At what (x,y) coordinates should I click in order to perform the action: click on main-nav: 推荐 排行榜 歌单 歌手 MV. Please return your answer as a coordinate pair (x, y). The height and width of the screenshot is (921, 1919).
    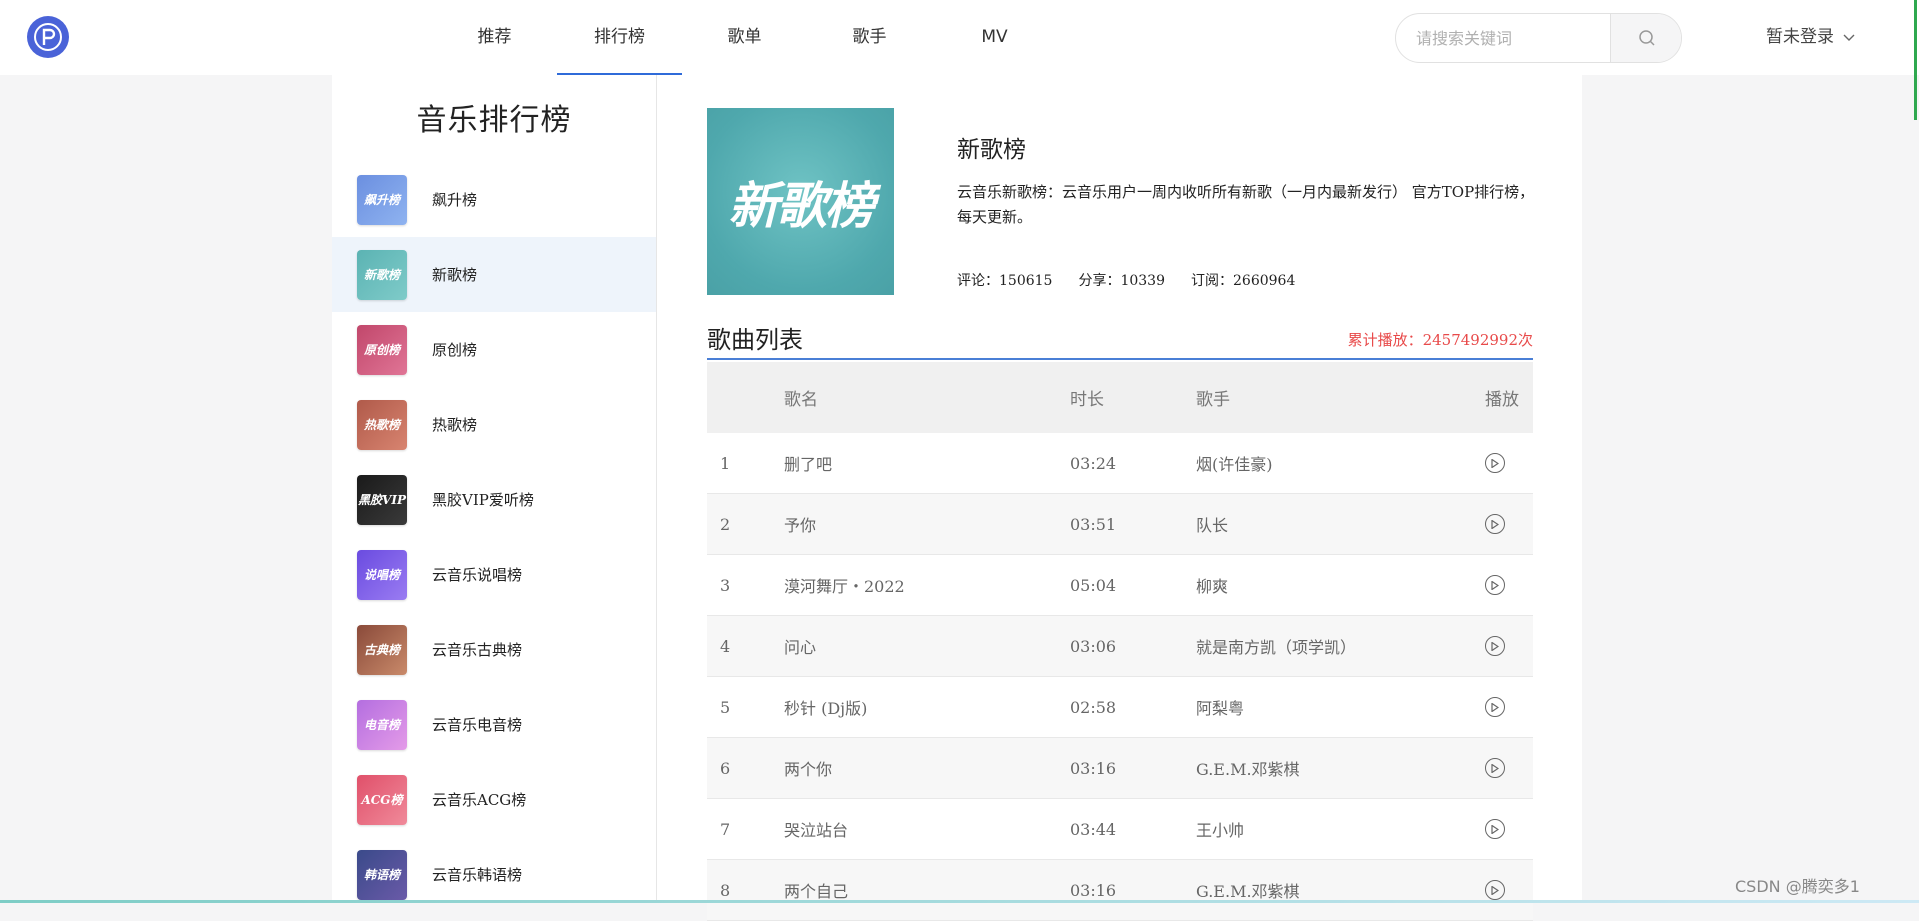
    Looking at the image, I should click on (744, 37).